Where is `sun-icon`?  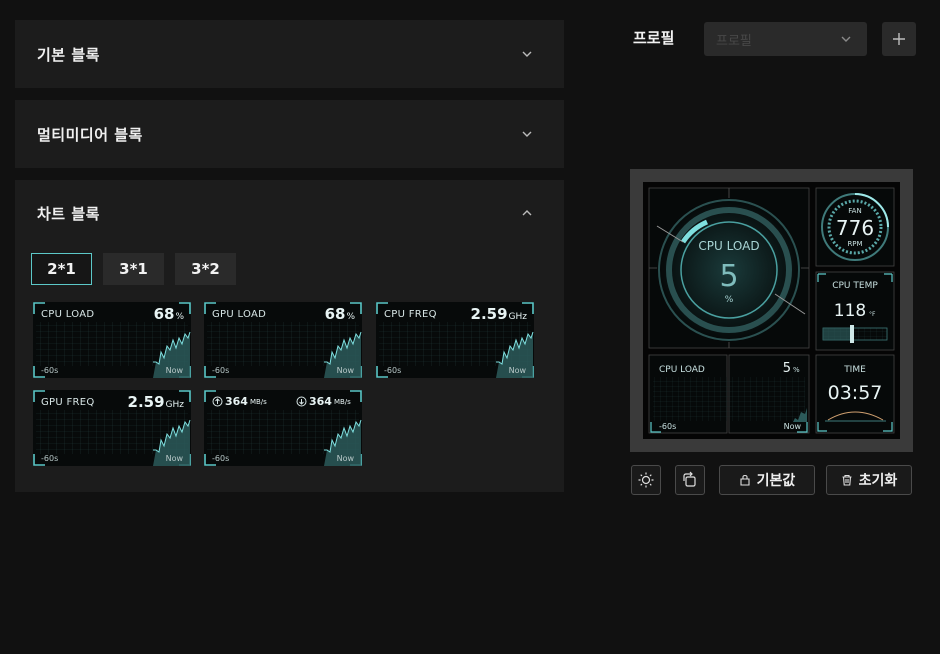 sun-icon is located at coordinates (646, 480).